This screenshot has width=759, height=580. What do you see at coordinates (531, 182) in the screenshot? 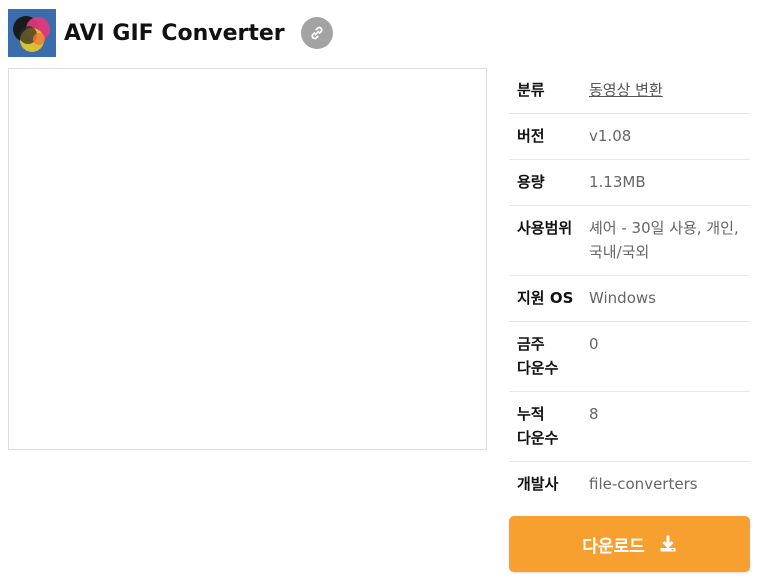
I see `info-key: 용량` at bounding box center [531, 182].